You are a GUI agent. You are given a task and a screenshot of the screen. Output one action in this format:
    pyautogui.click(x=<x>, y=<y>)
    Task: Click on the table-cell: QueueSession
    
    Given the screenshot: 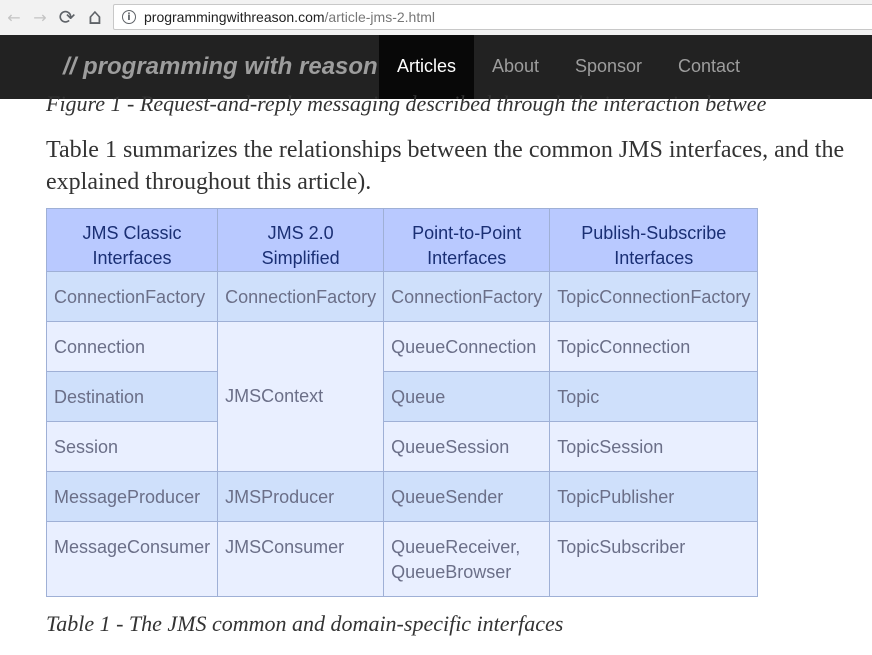 What is the action you would take?
    pyautogui.click(x=467, y=446)
    